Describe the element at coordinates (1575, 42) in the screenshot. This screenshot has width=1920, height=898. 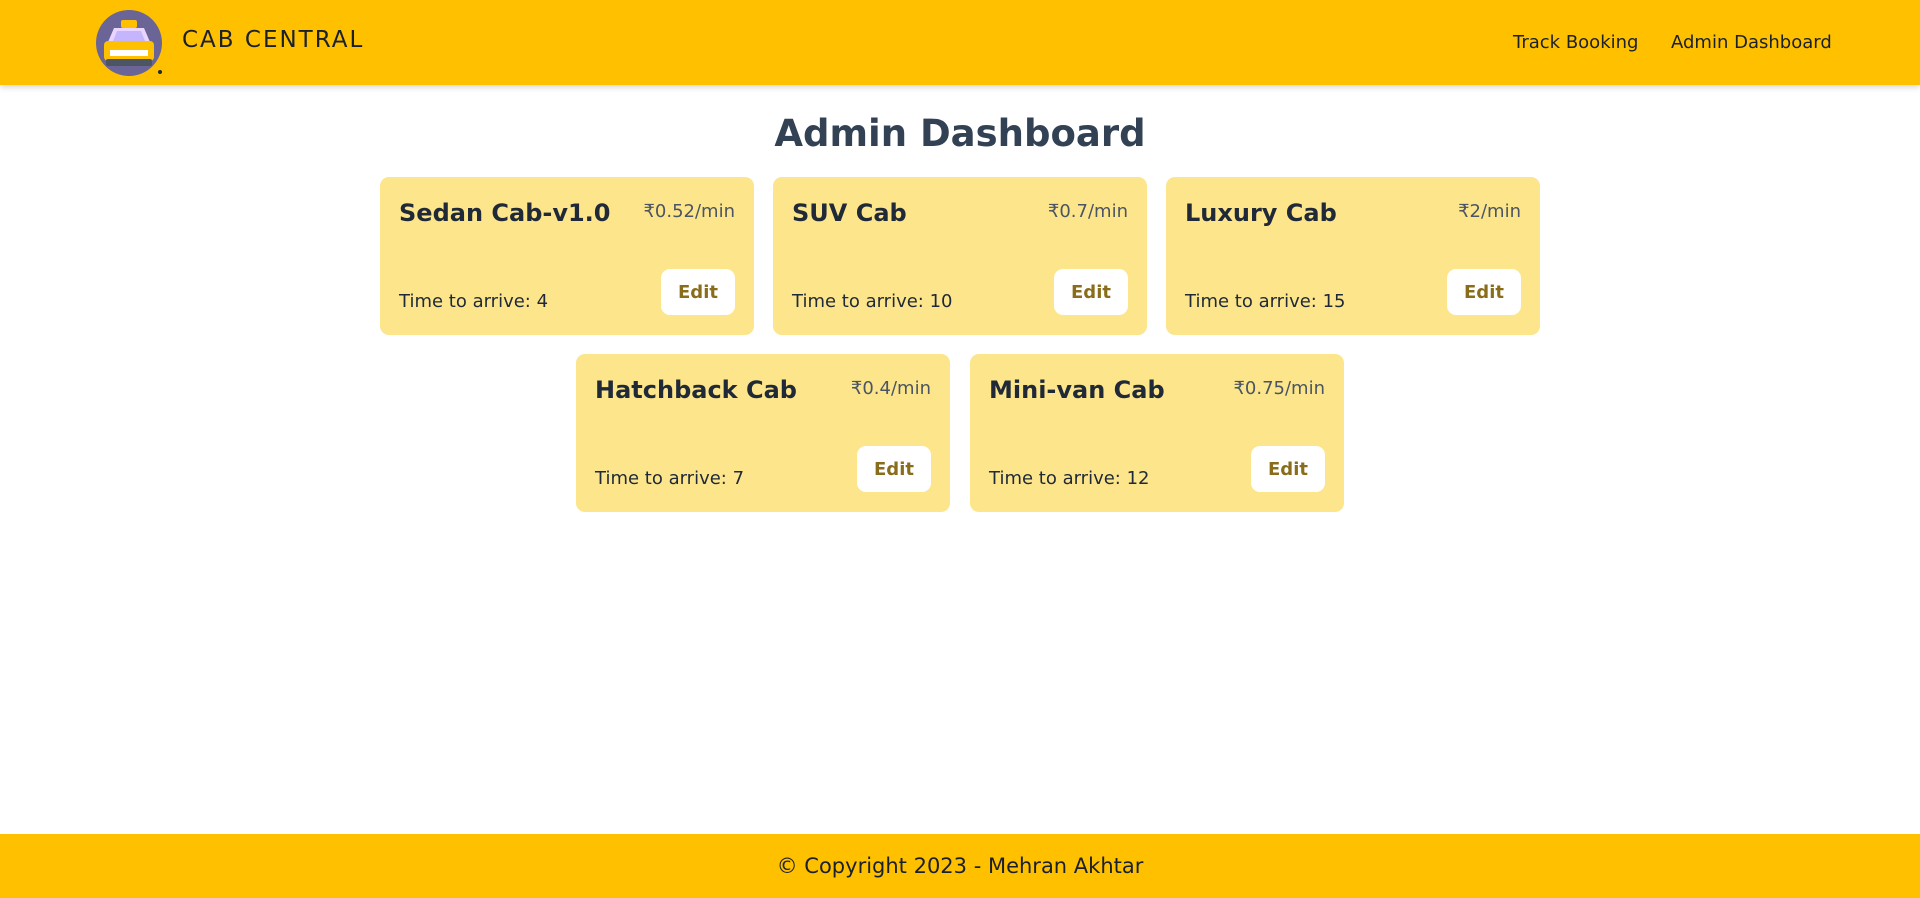
I see `nav-track-booking: Track Booking` at that location.